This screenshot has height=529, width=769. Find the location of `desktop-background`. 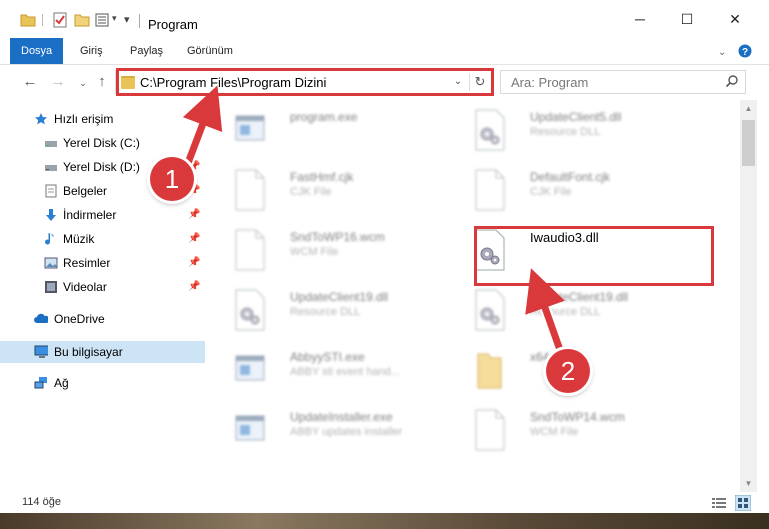

desktop-background is located at coordinates (384, 521).